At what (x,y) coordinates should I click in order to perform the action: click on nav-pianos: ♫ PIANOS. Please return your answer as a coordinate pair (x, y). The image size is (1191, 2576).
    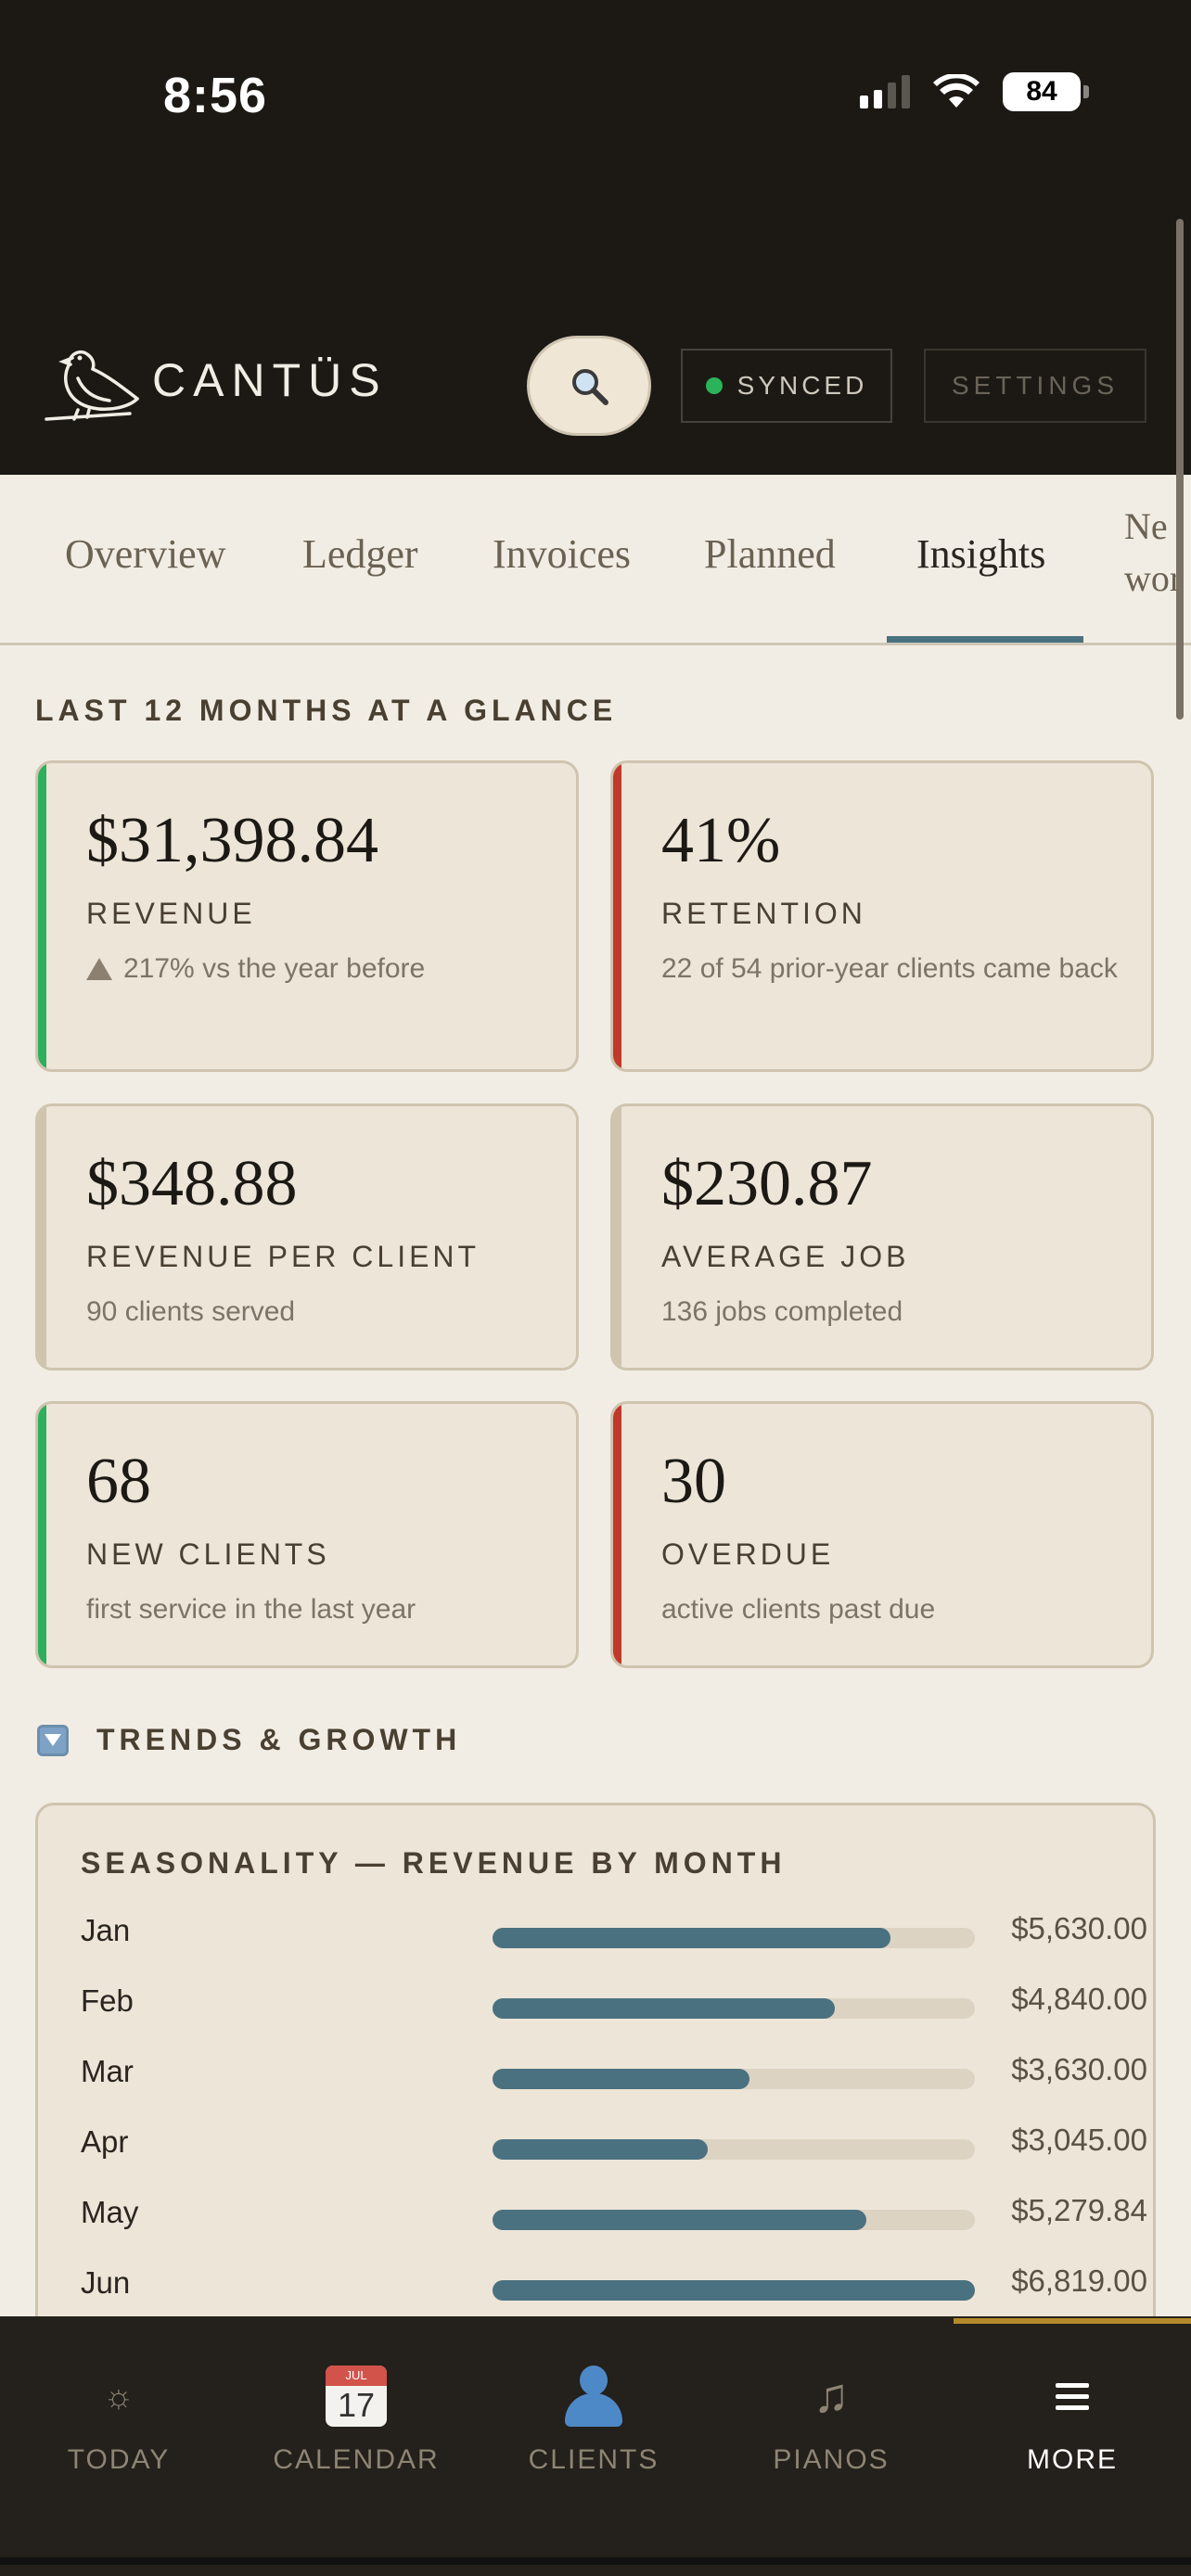
    Looking at the image, I should click on (831, 2419).